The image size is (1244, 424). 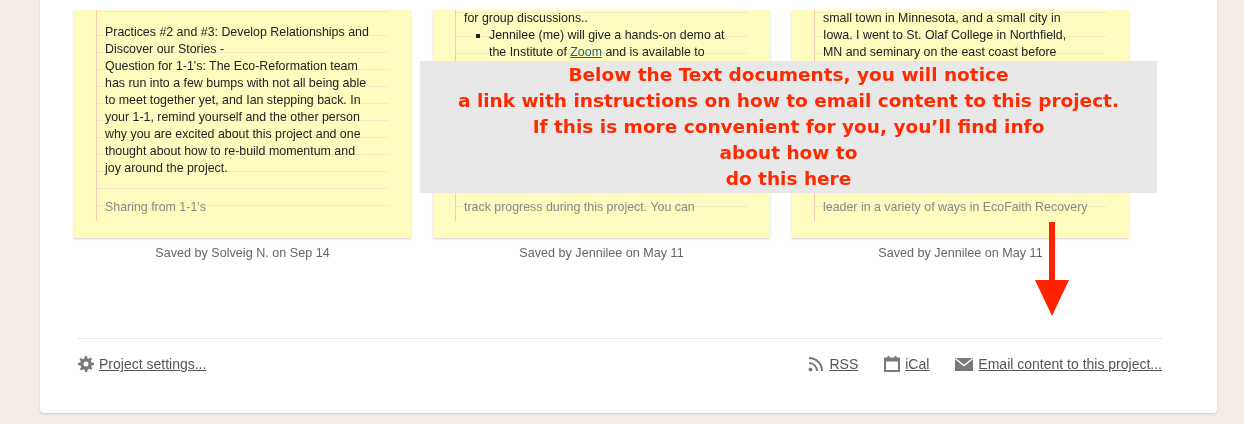 I want to click on note-paragraph: for group discussions.., so click(x=526, y=18).